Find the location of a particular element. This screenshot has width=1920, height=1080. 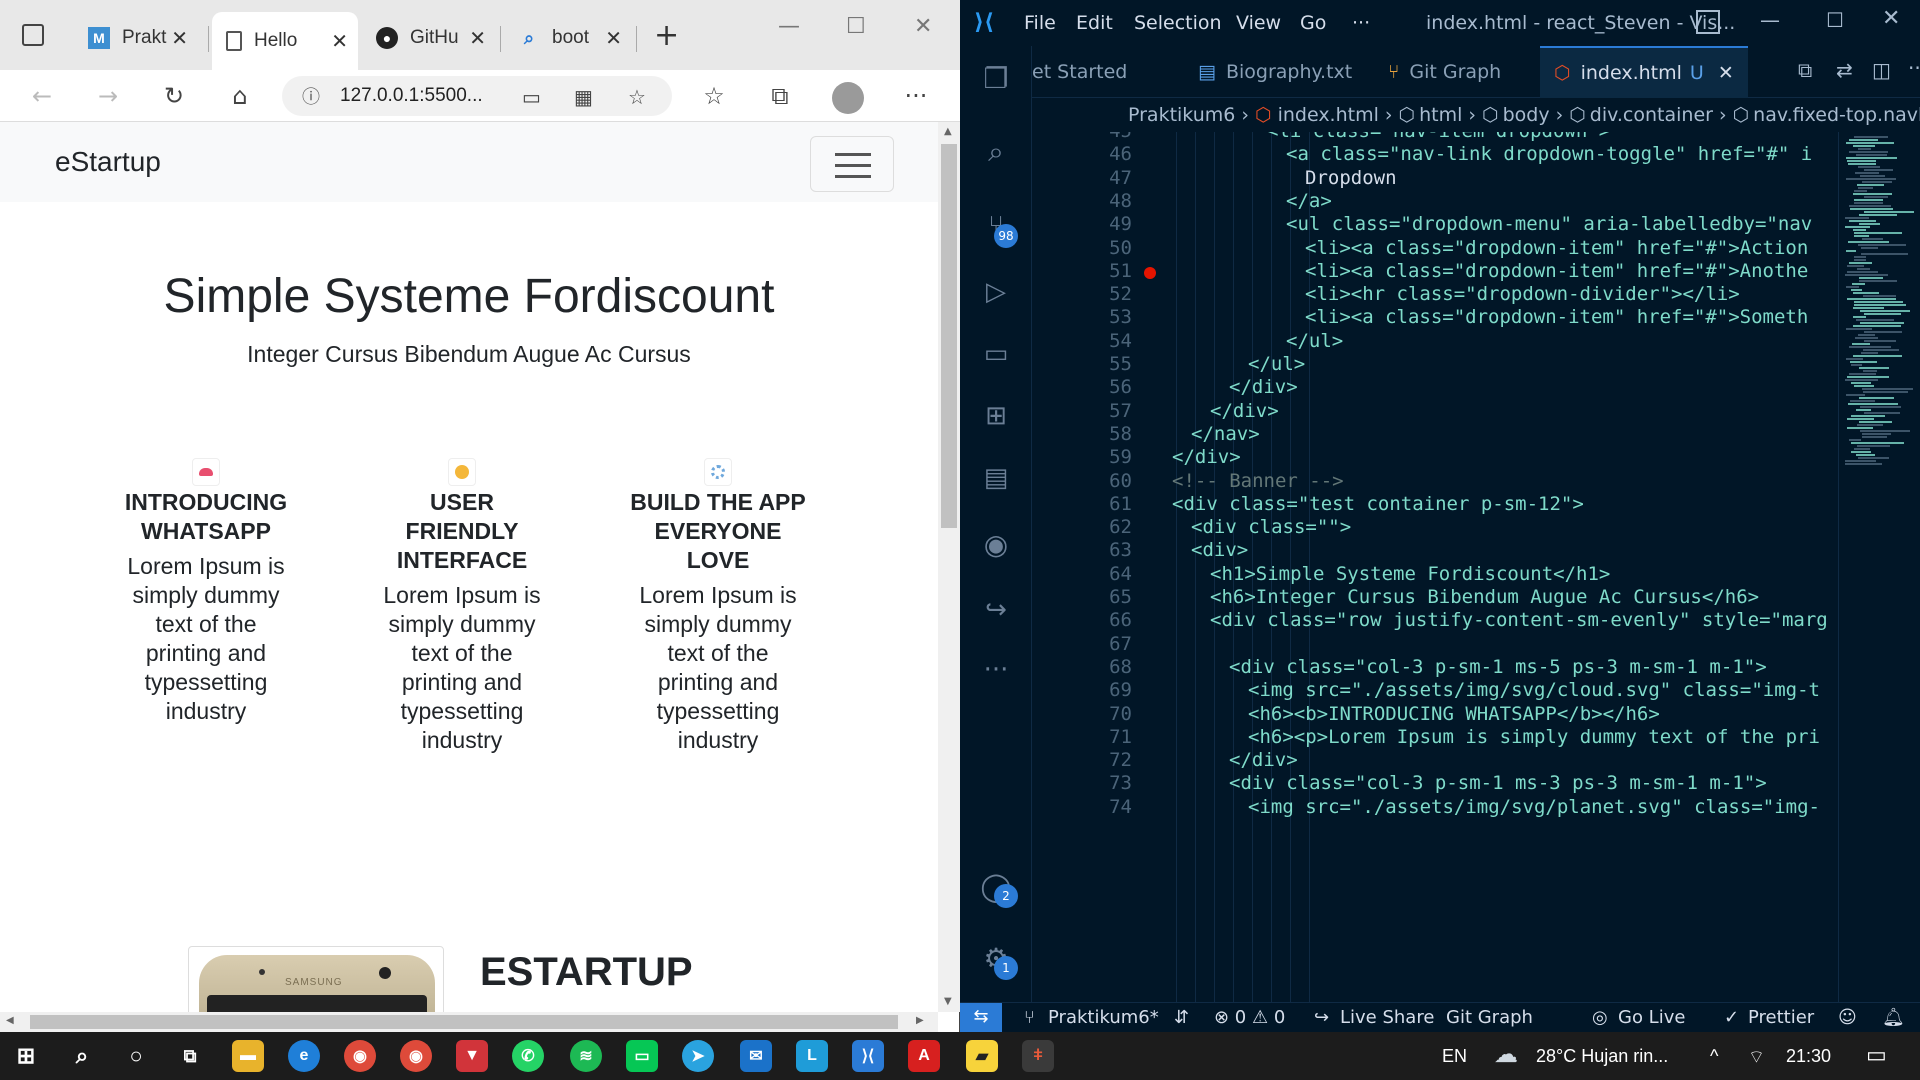

panels-icon: ▤ is located at coordinates (996, 478).